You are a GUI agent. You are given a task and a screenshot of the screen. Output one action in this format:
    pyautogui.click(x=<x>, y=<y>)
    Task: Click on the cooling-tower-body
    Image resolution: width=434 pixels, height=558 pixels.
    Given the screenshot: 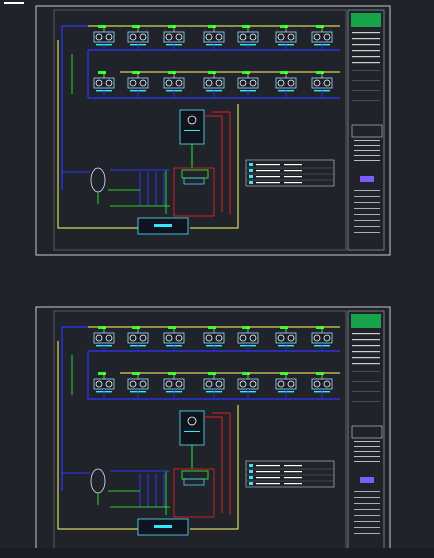 What is the action you would take?
    pyautogui.click(x=192, y=428)
    